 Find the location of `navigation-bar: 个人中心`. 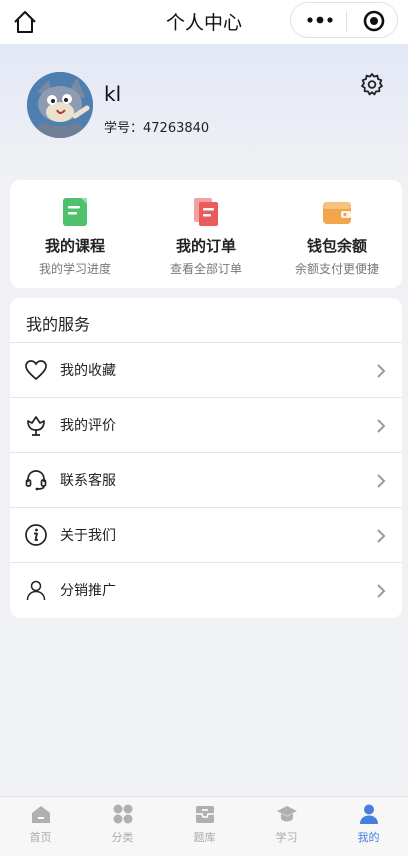

navigation-bar: 个人中心 is located at coordinates (204, 22).